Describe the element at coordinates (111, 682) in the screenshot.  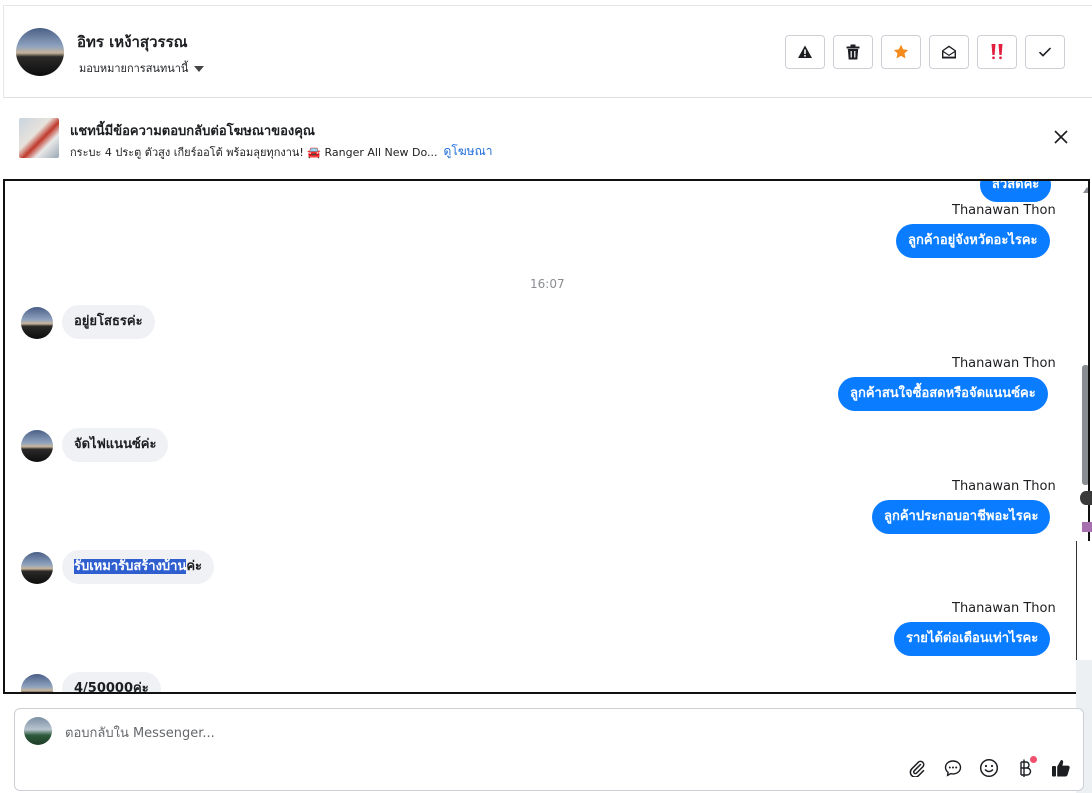
I see `message-bubble-incoming: 4/50000ค่ะ` at that location.